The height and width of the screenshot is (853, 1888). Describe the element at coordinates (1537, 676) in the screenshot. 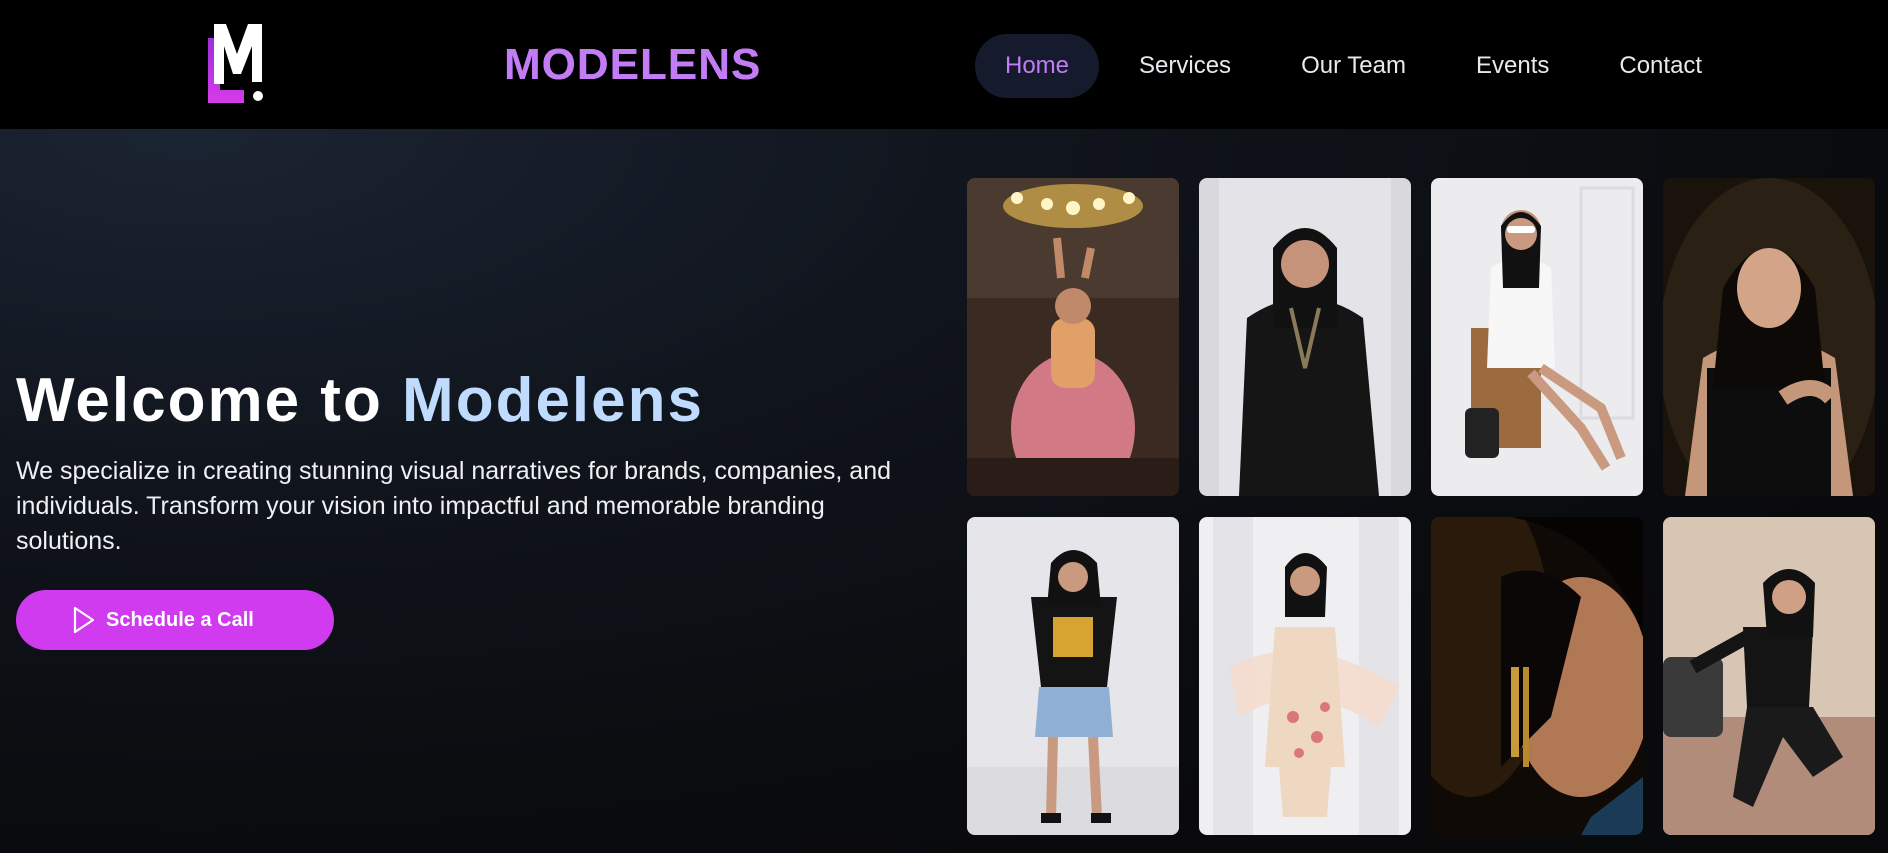

I see `photo-earring-closeup` at that location.